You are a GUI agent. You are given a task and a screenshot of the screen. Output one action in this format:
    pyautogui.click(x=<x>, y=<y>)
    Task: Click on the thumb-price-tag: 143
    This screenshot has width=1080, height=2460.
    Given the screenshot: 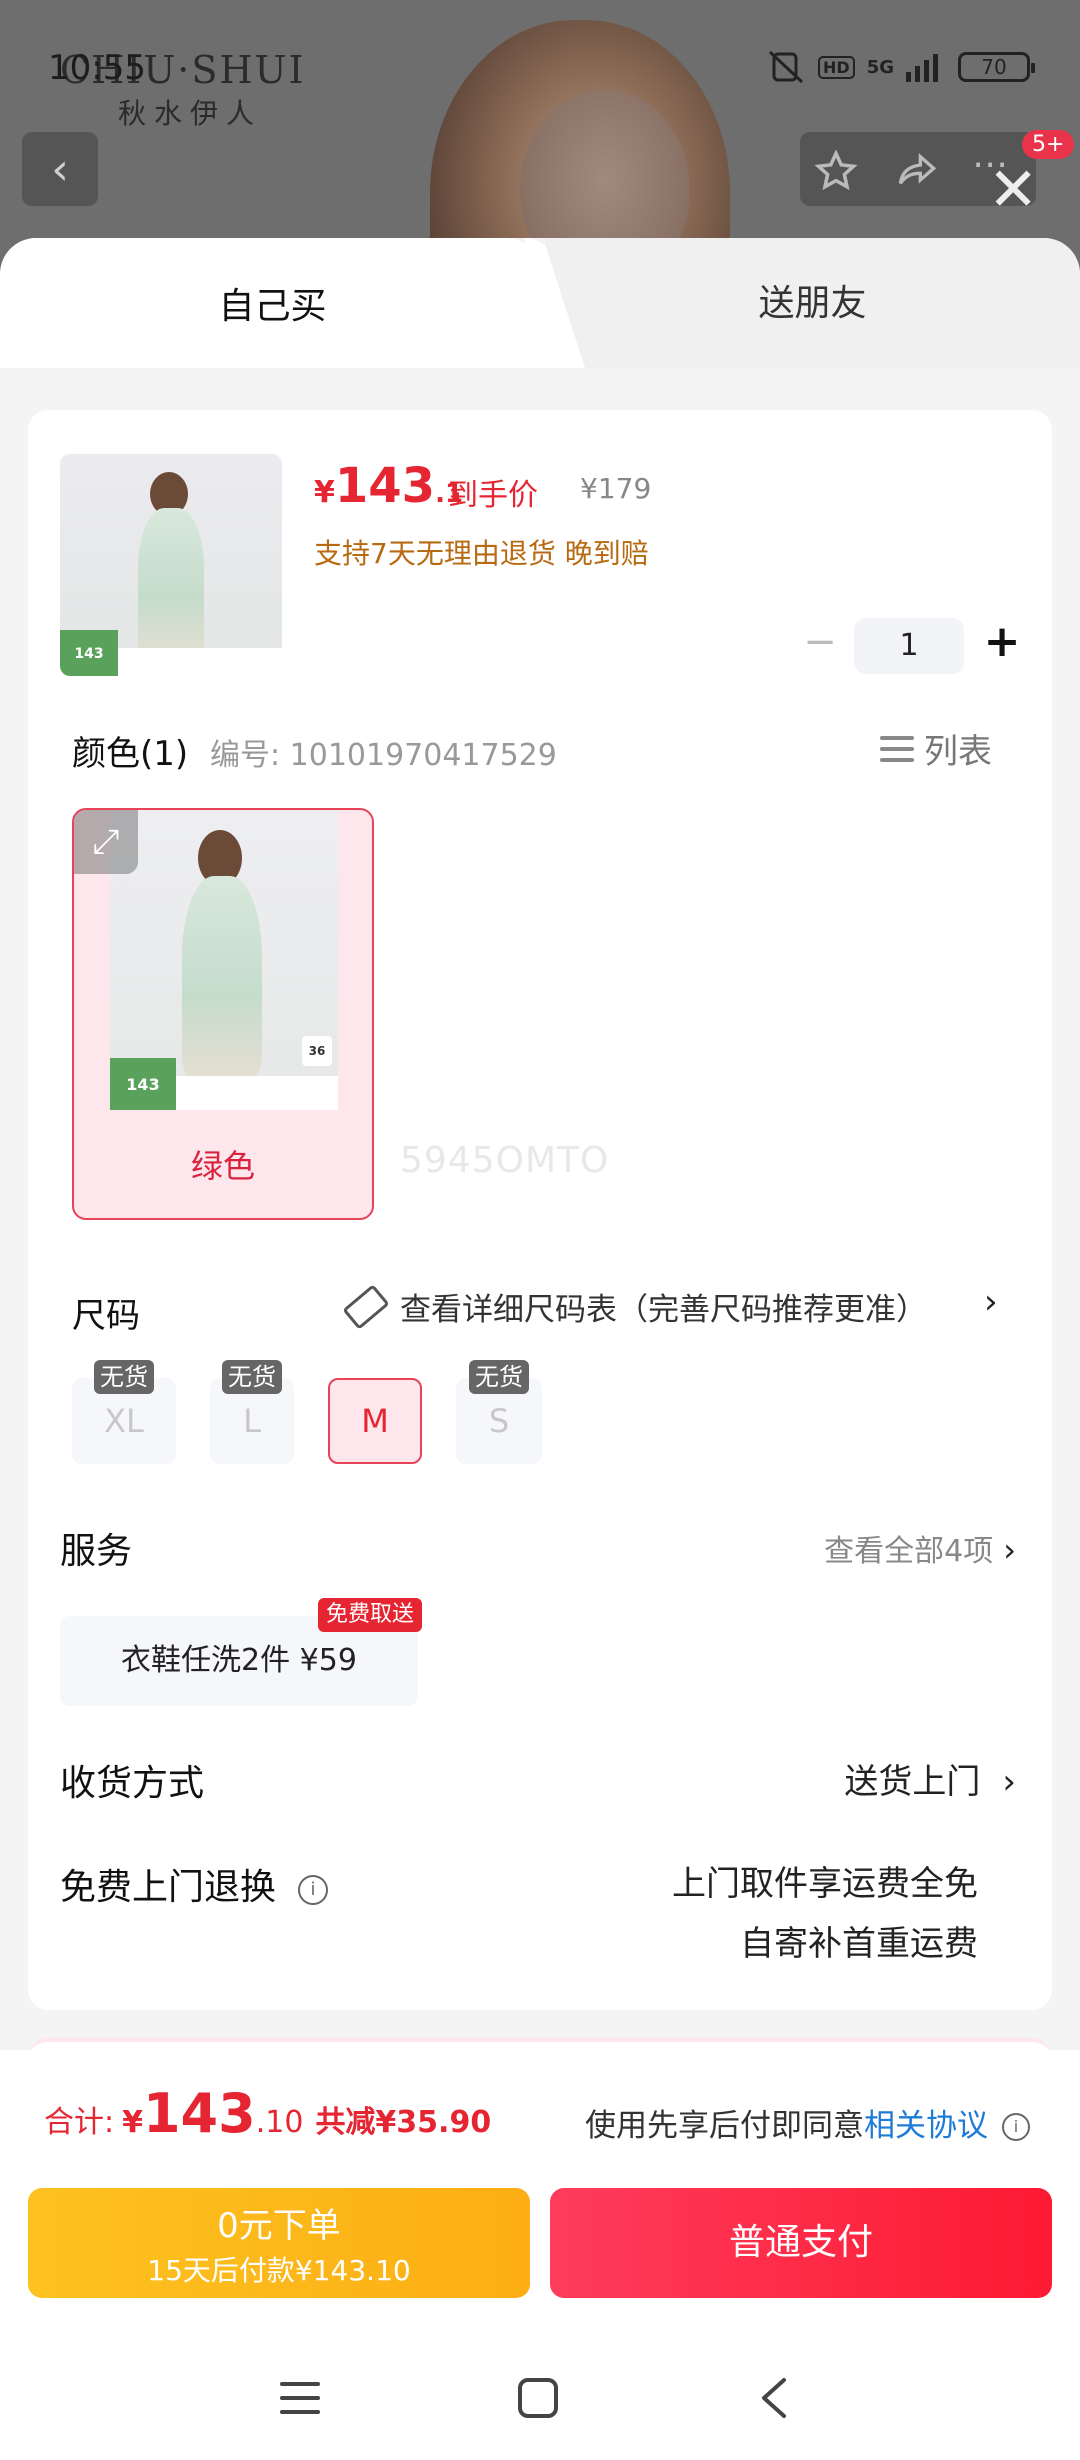 What is the action you would take?
    pyautogui.click(x=89, y=653)
    